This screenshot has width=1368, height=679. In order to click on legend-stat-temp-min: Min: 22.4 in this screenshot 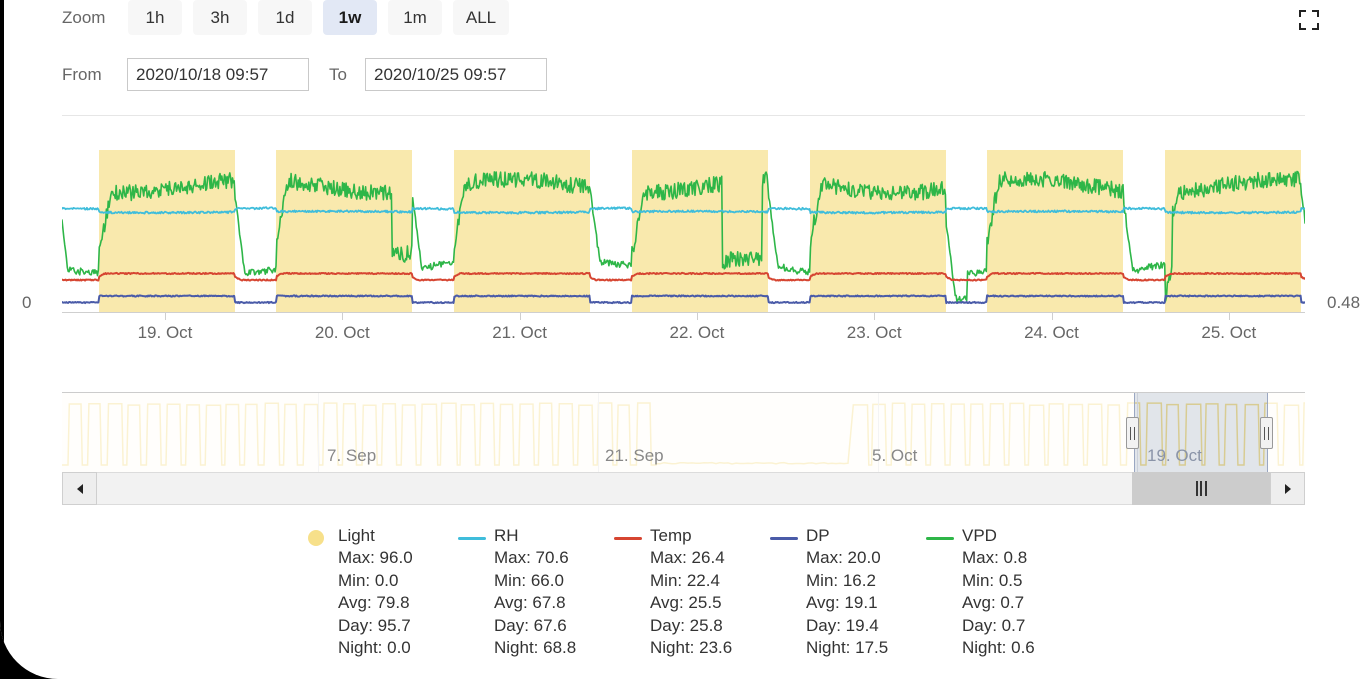, I will do `click(685, 580)`.